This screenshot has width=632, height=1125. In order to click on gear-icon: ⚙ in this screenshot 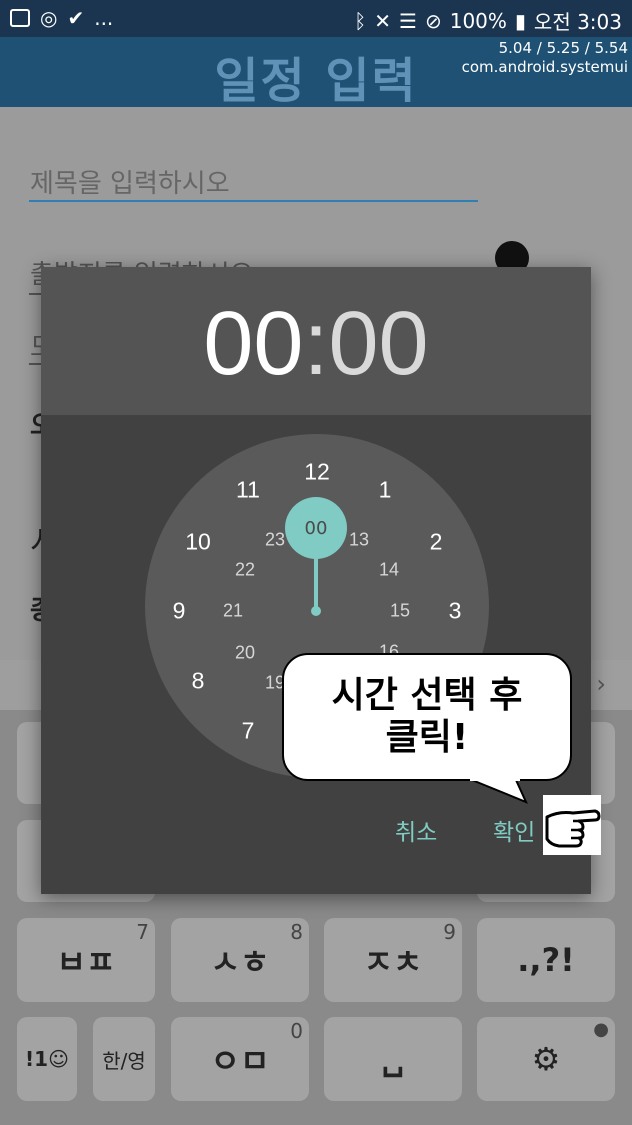, I will do `click(546, 1059)`.